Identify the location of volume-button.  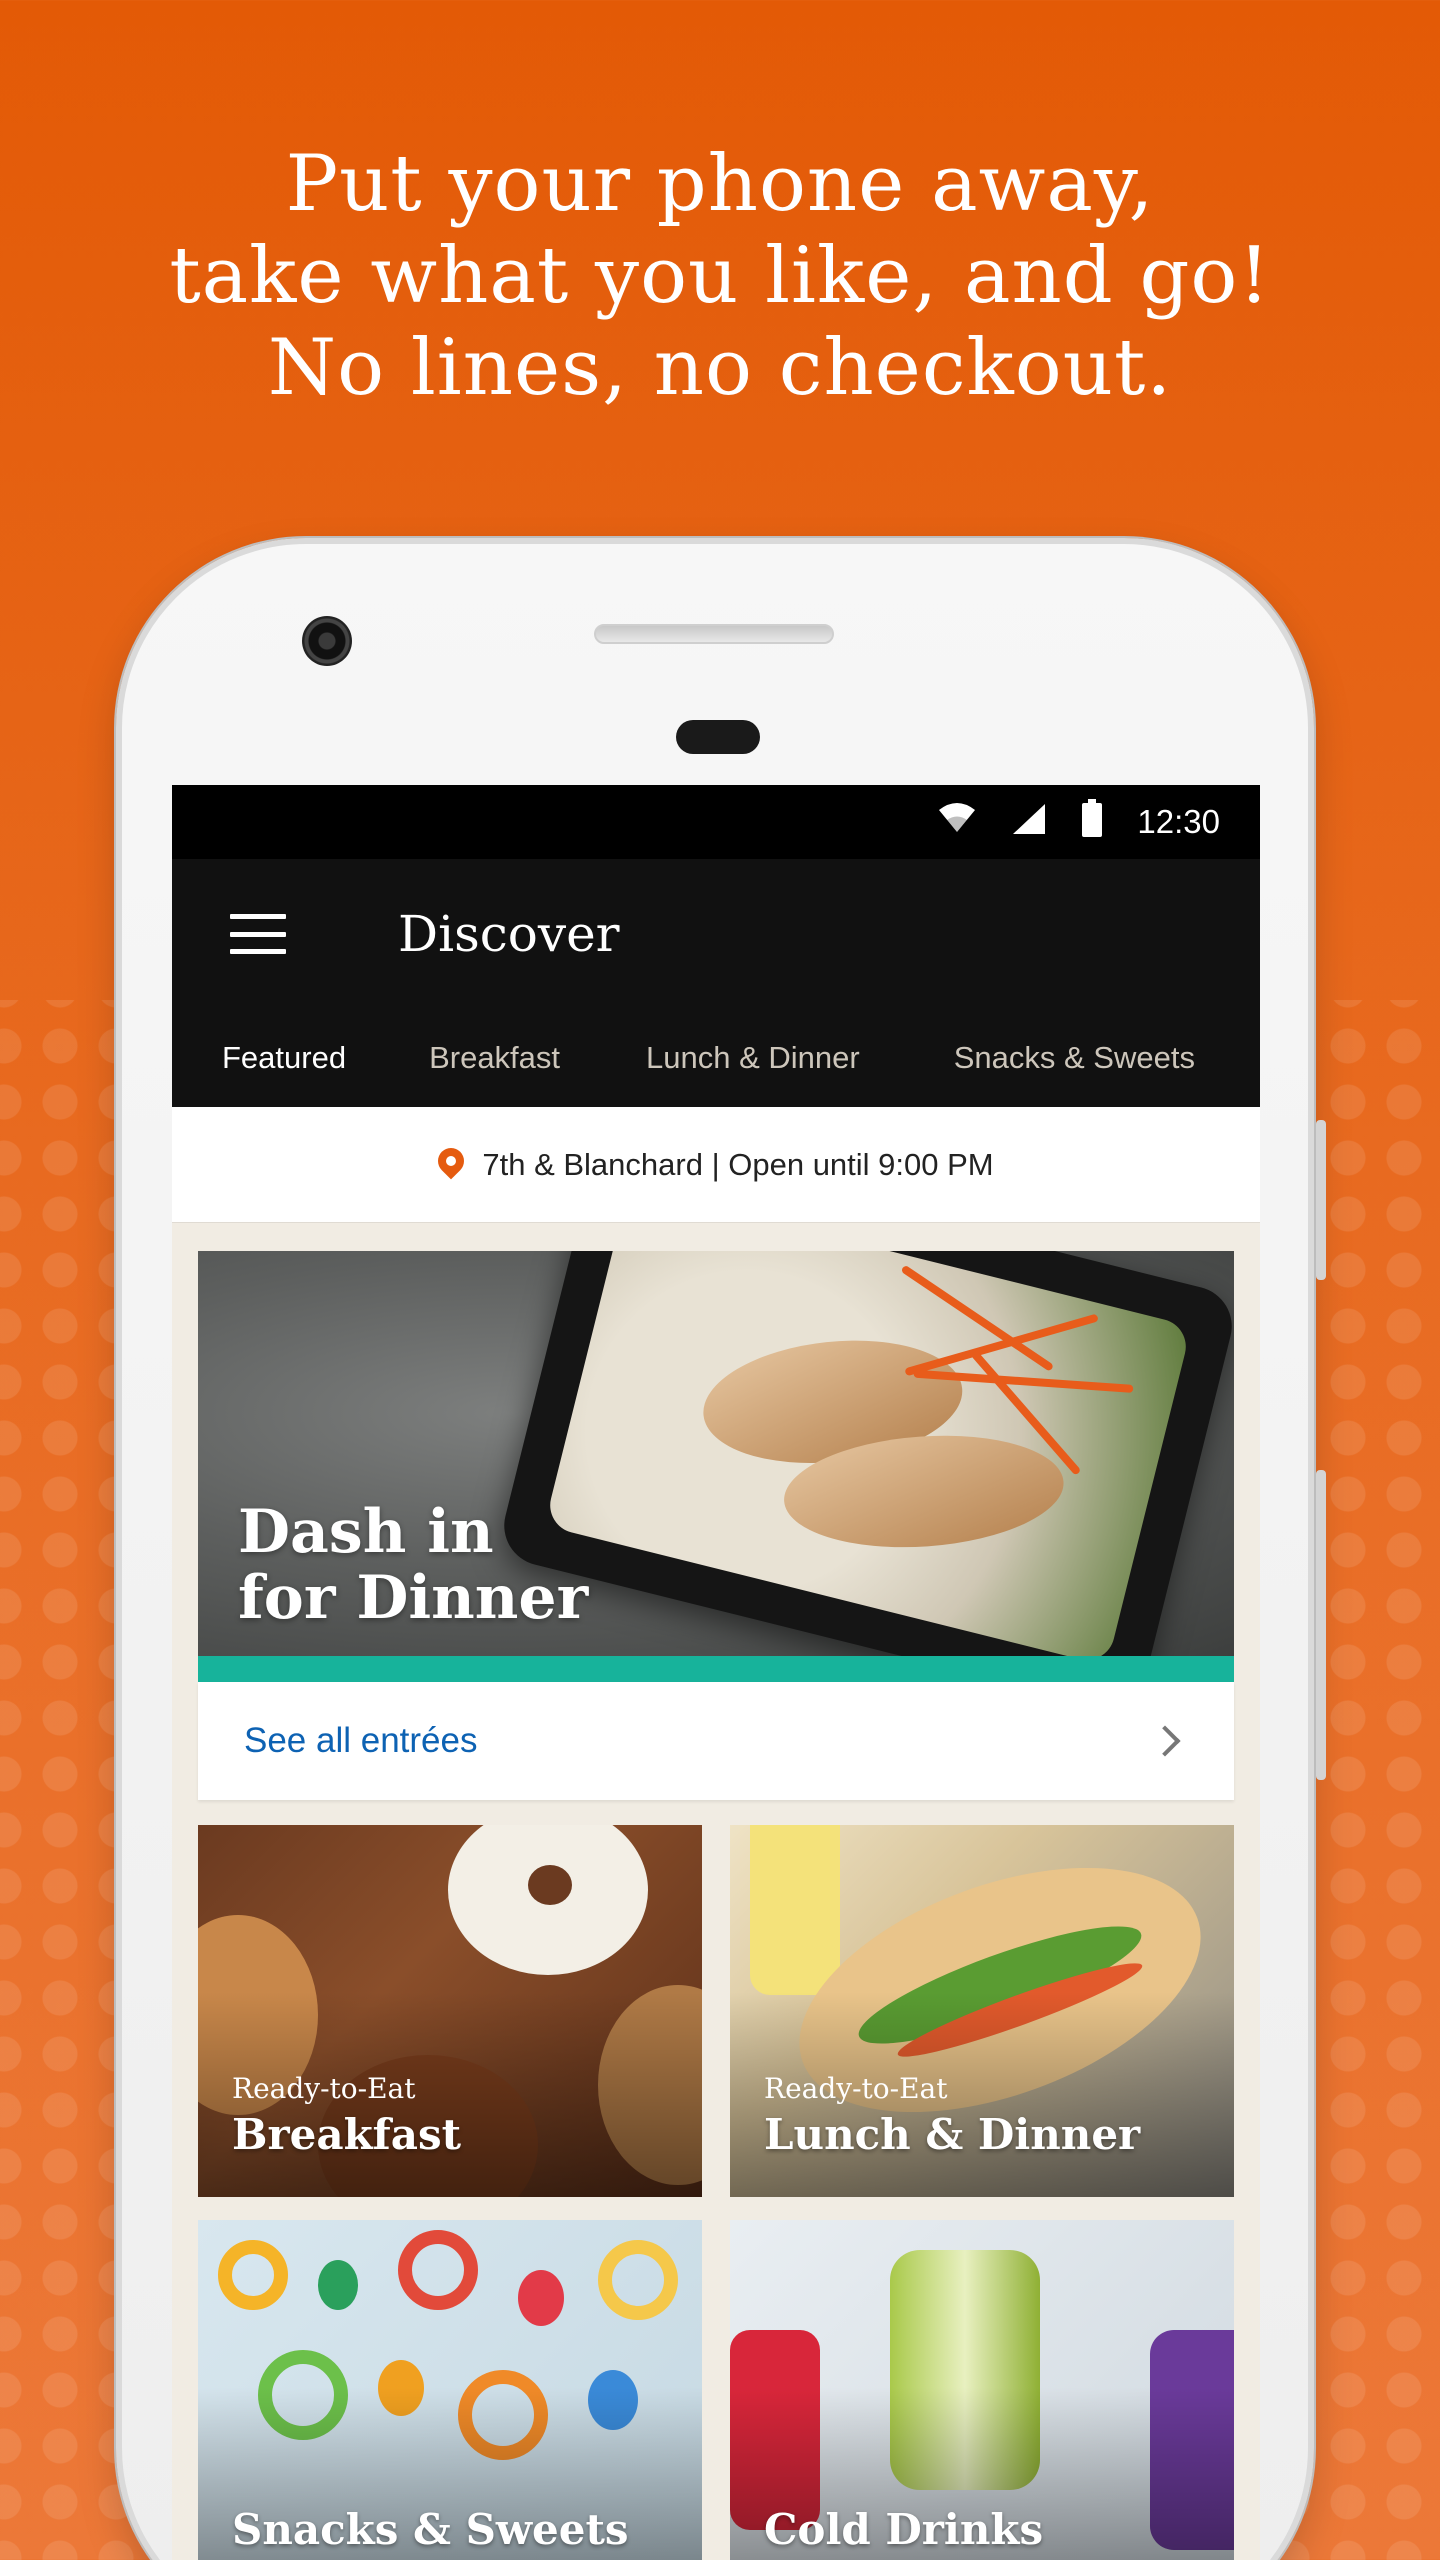
(1321, 1625).